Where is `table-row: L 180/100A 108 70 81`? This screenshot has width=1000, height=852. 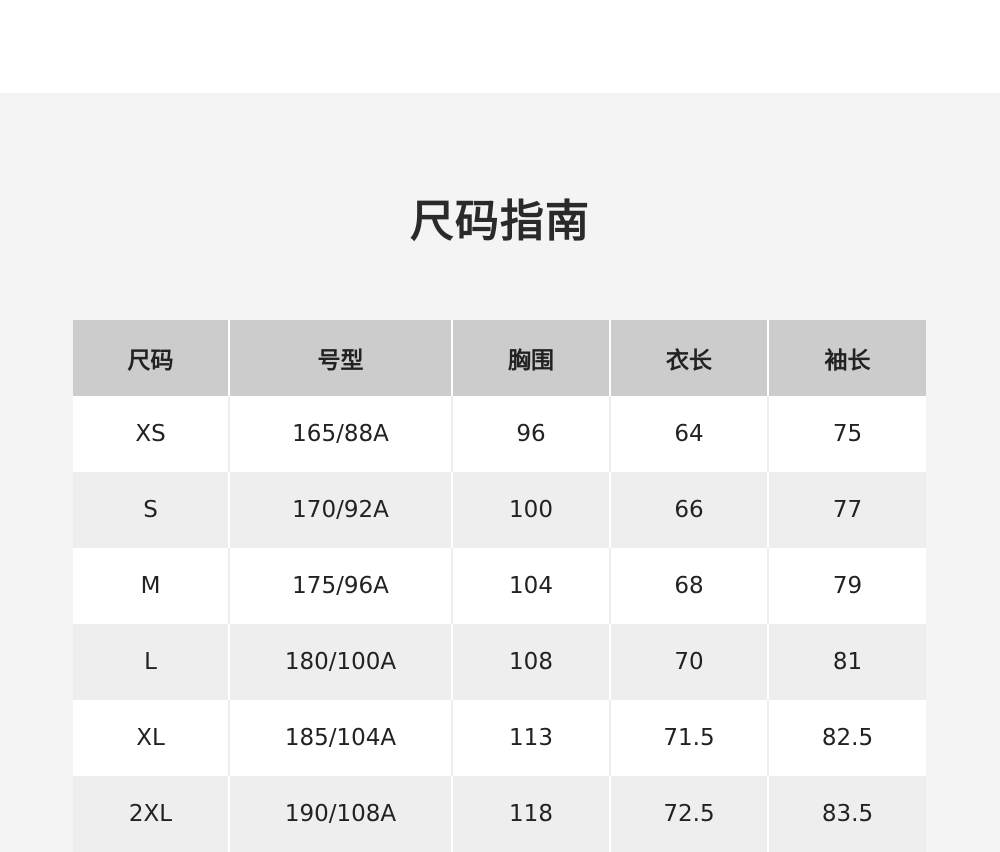 table-row: L 180/100A 108 70 81 is located at coordinates (499, 662).